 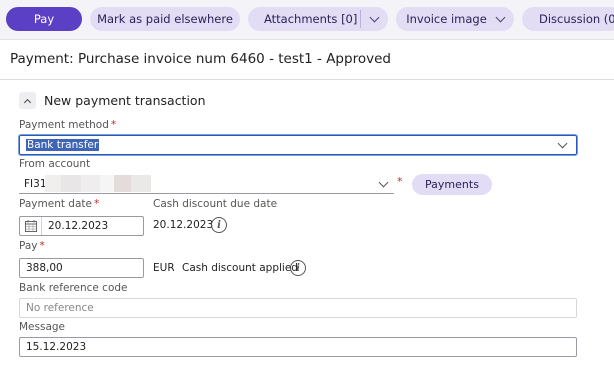 What do you see at coordinates (55, 204) in the screenshot?
I see `payment-date-label-text: Payment date` at bounding box center [55, 204].